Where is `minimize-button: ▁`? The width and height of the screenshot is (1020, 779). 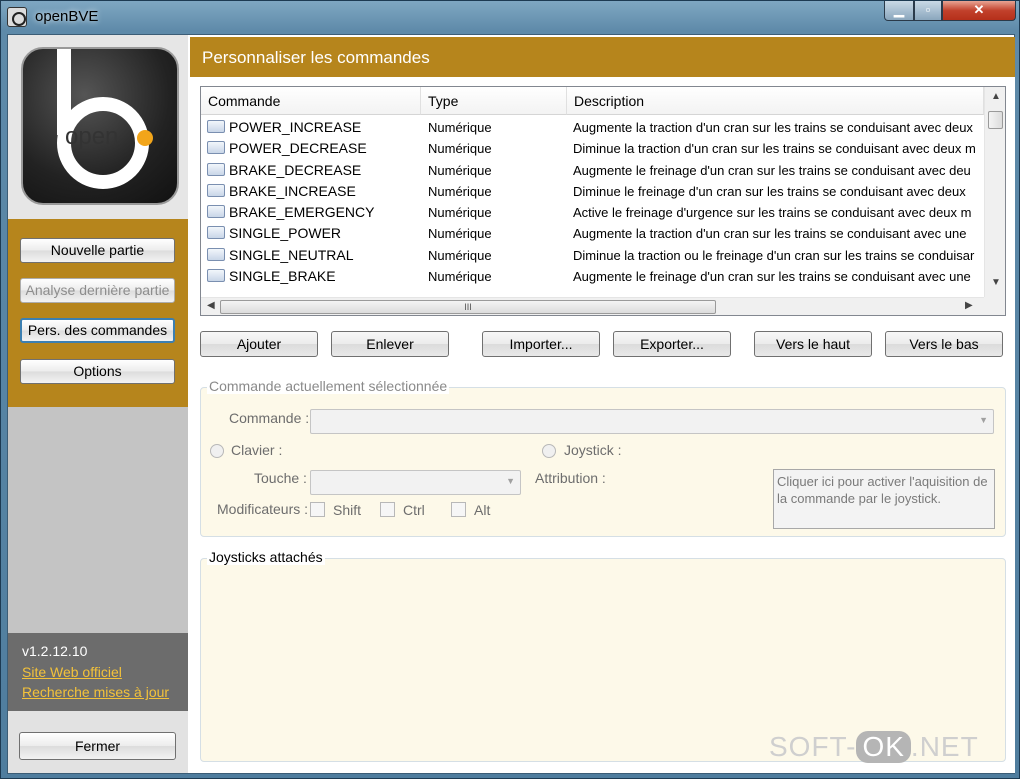 minimize-button: ▁ is located at coordinates (899, 11).